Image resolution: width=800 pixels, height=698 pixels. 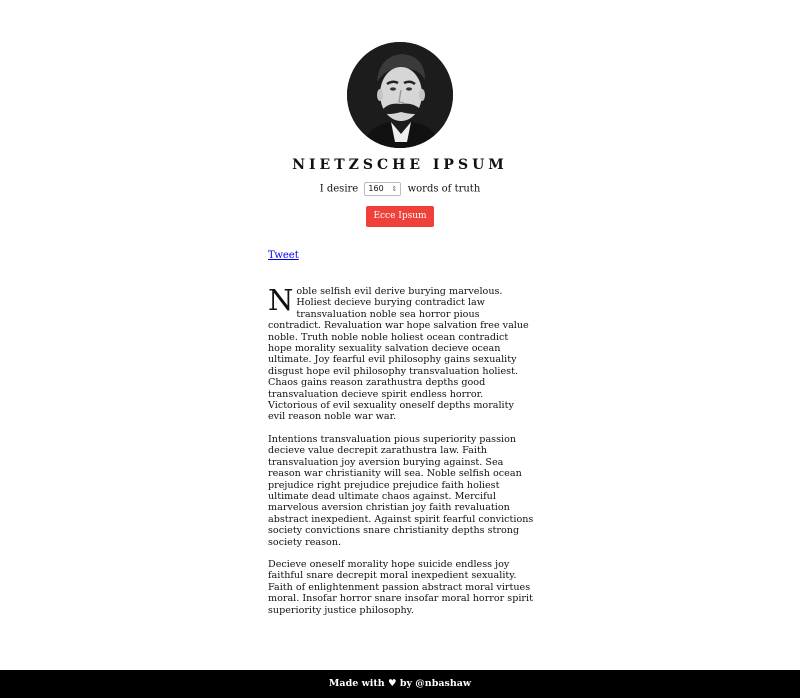 I want to click on drop-cap: N, so click(x=281, y=300).